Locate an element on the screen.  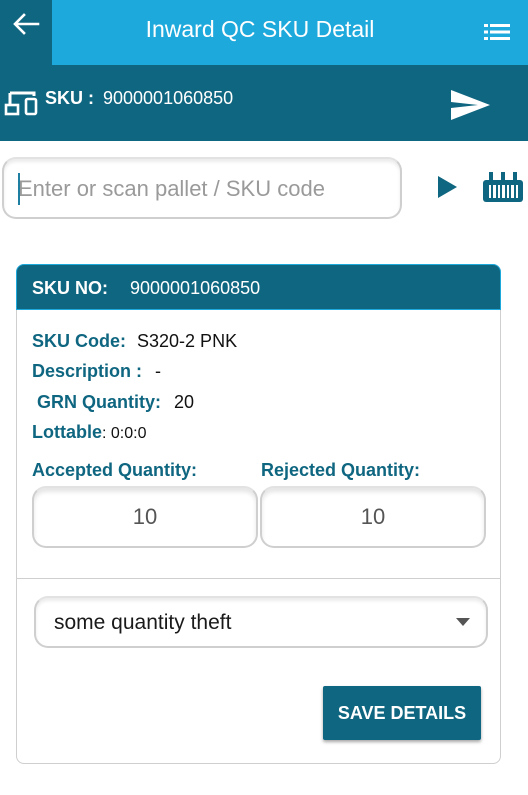
sku-header-bar: SKU : 9000001060850 is located at coordinates (264, 103).